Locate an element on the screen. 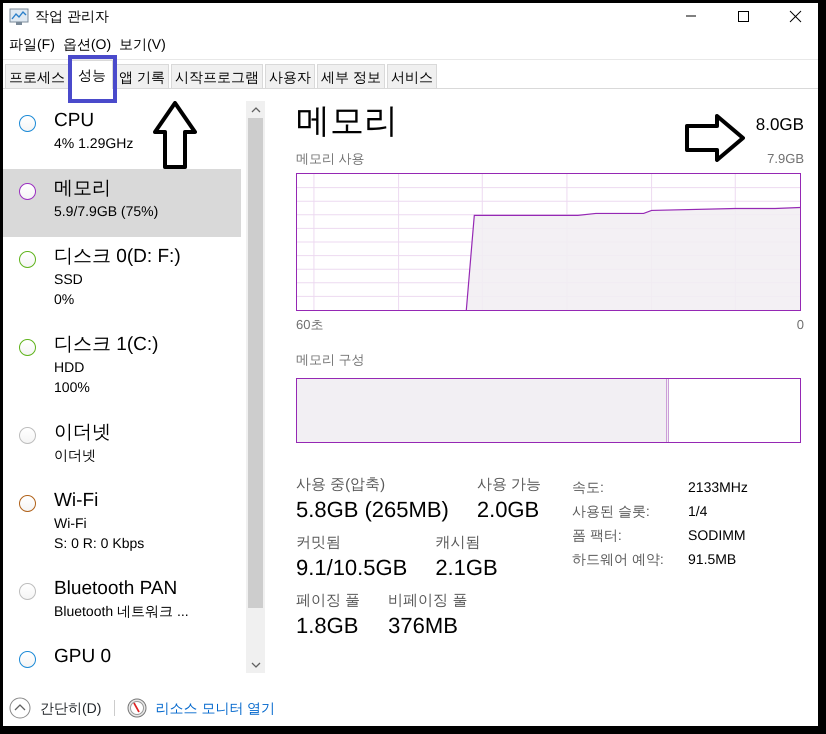 This screenshot has width=826, height=734. axis-label: 0 is located at coordinates (800, 325).